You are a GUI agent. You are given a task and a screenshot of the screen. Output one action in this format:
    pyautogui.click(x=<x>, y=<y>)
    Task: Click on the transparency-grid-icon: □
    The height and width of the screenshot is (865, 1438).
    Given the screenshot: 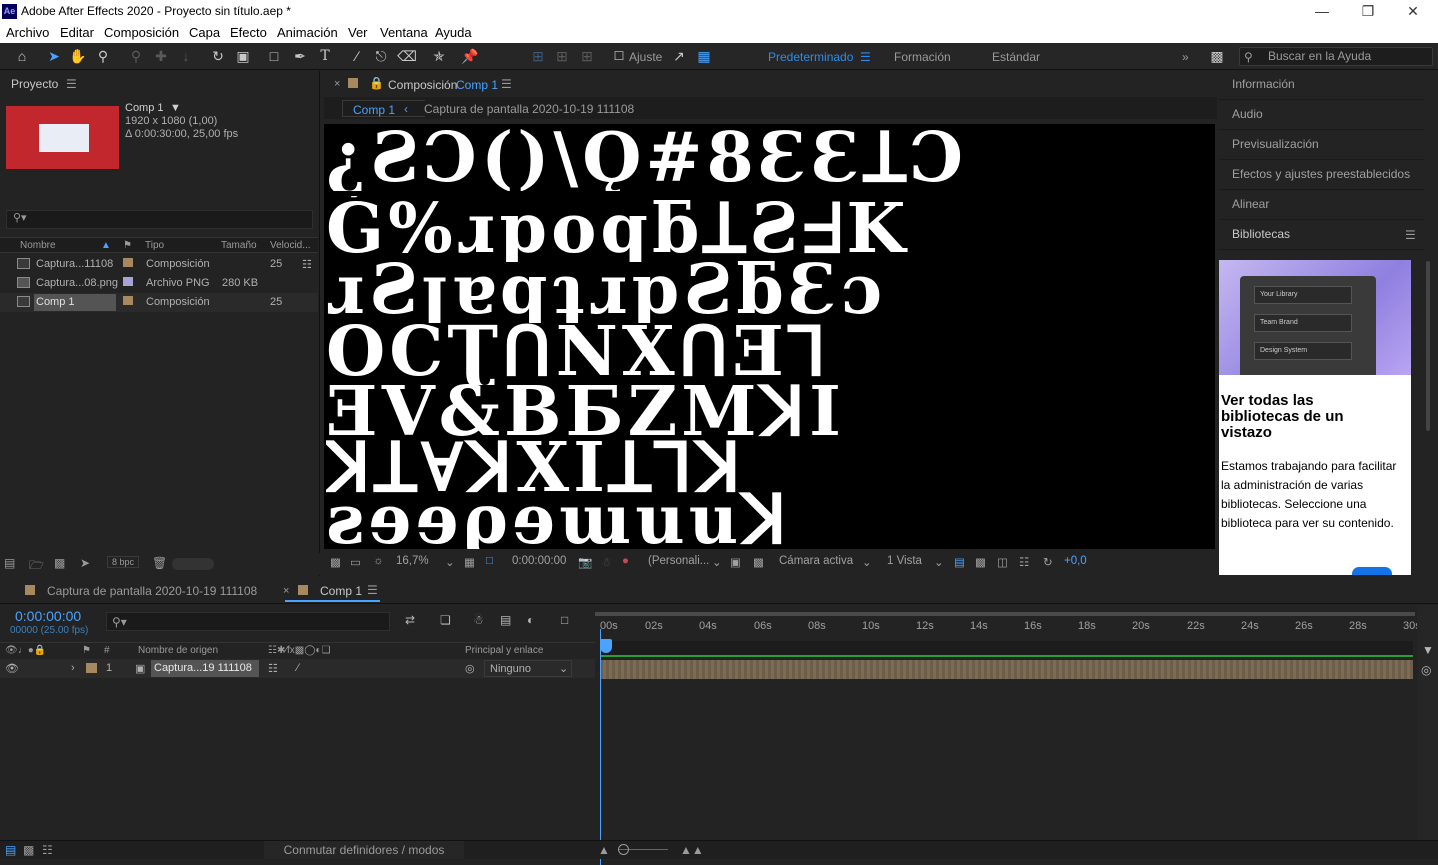 What is the action you would take?
    pyautogui.click(x=489, y=561)
    